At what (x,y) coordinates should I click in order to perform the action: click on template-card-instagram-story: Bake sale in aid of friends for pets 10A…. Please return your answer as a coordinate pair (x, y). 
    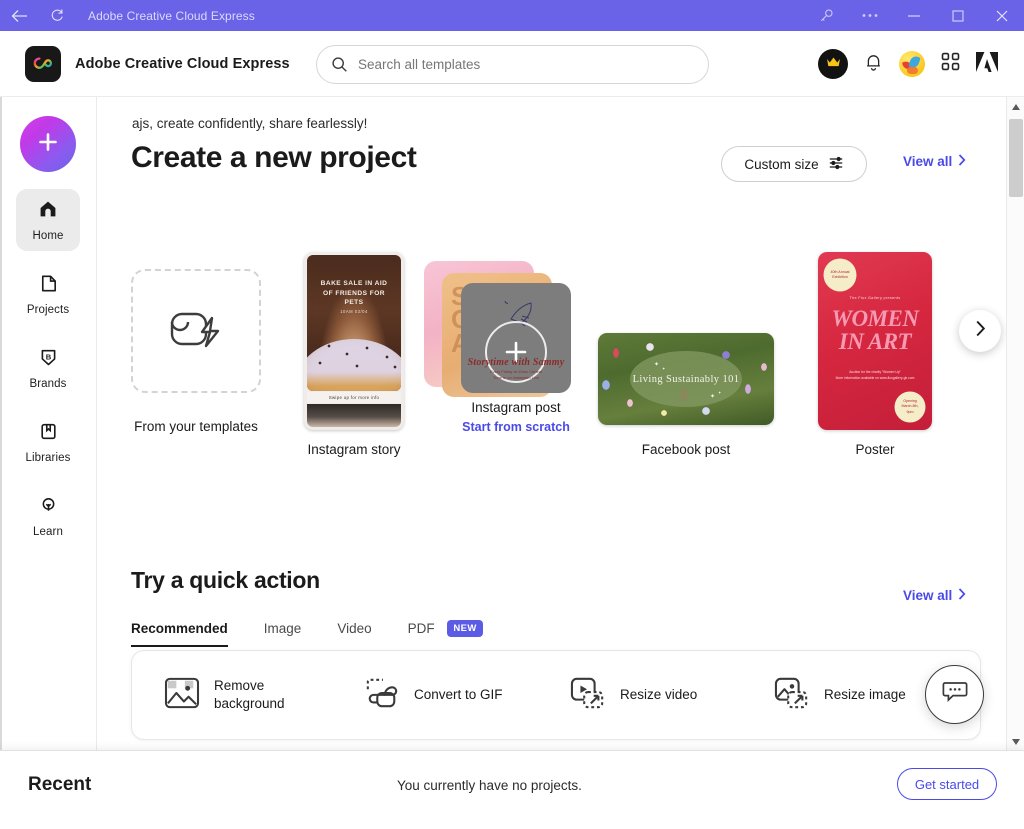
    Looking at the image, I should click on (354, 341).